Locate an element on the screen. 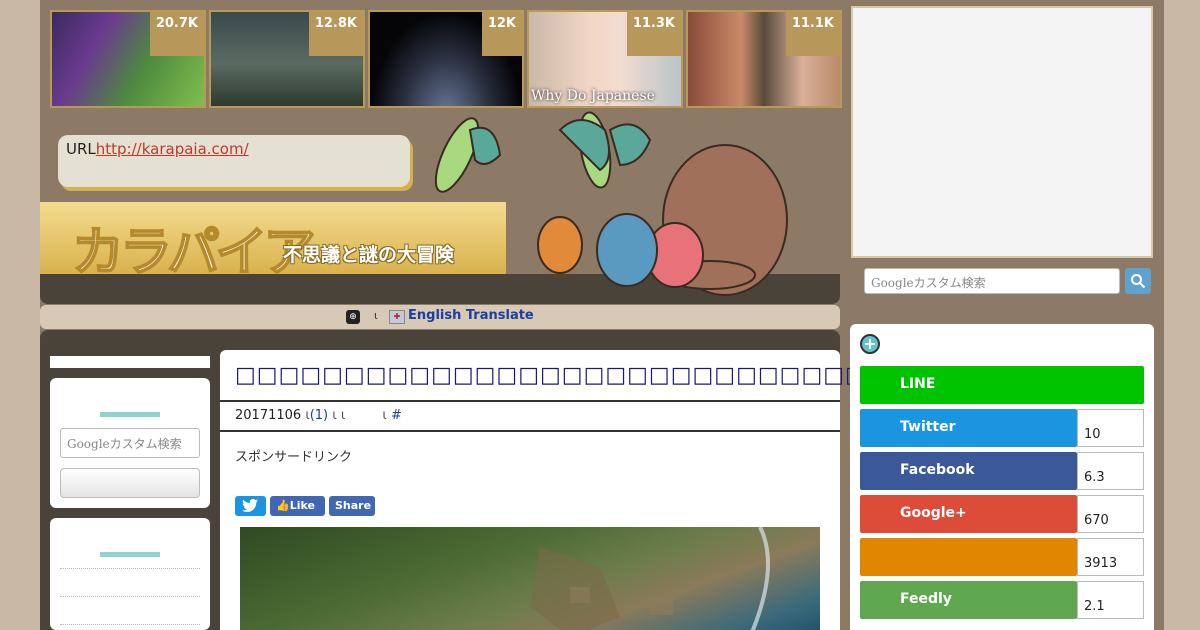 The width and height of the screenshot is (1200, 630). thumbnail-count: 12K is located at coordinates (501, 34).